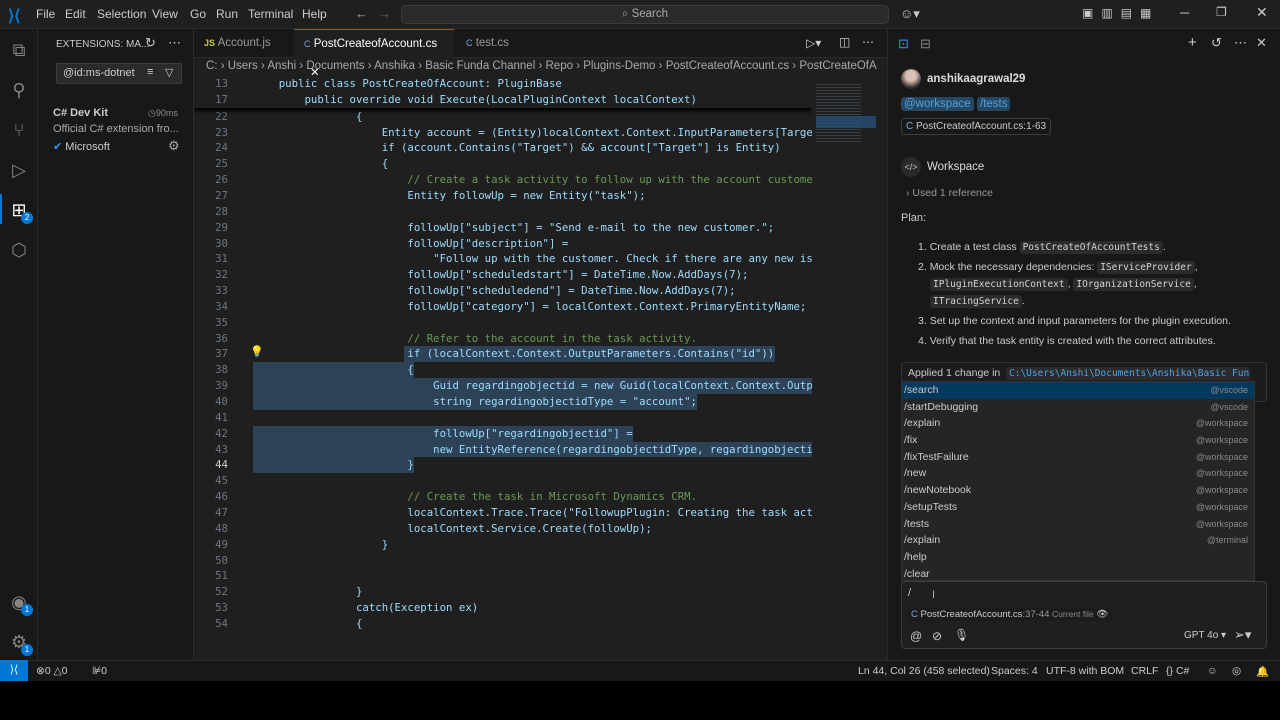 The height and width of the screenshot is (720, 1280). What do you see at coordinates (243, 66) in the screenshot?
I see `breadcrumb-item: Users` at bounding box center [243, 66].